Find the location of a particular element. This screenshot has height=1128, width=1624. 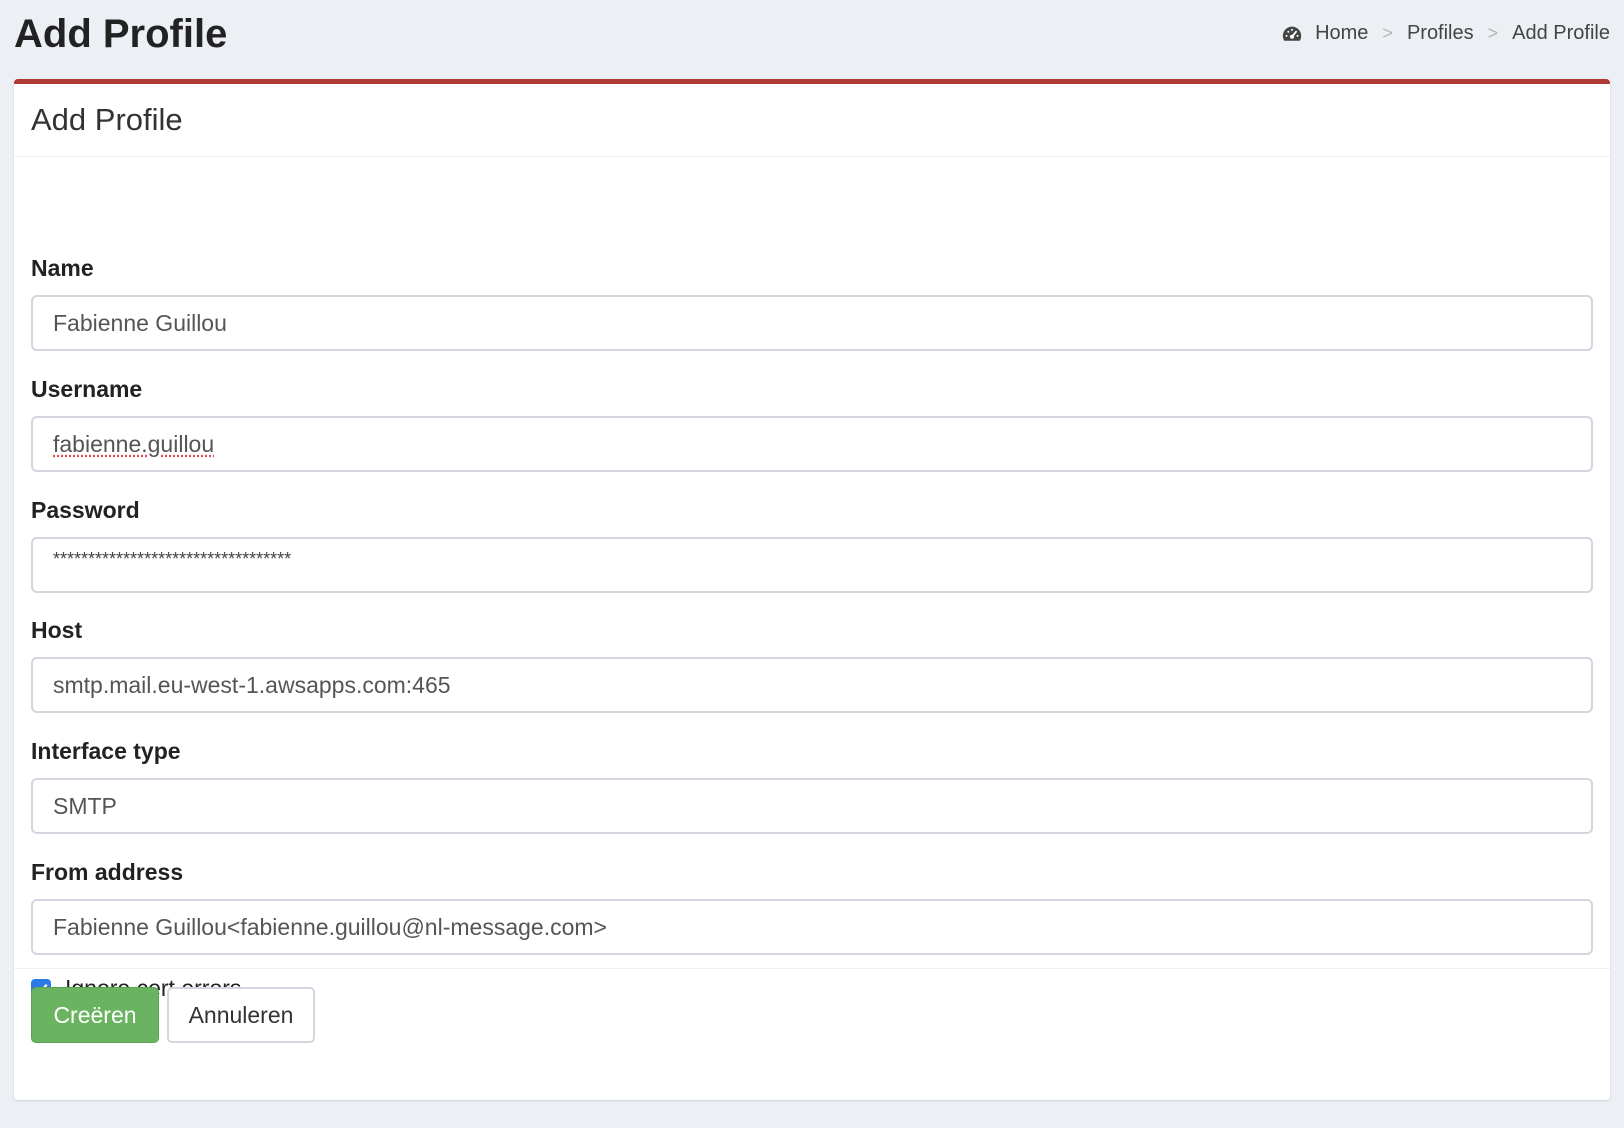

name-group: Name is located at coordinates (812, 302).